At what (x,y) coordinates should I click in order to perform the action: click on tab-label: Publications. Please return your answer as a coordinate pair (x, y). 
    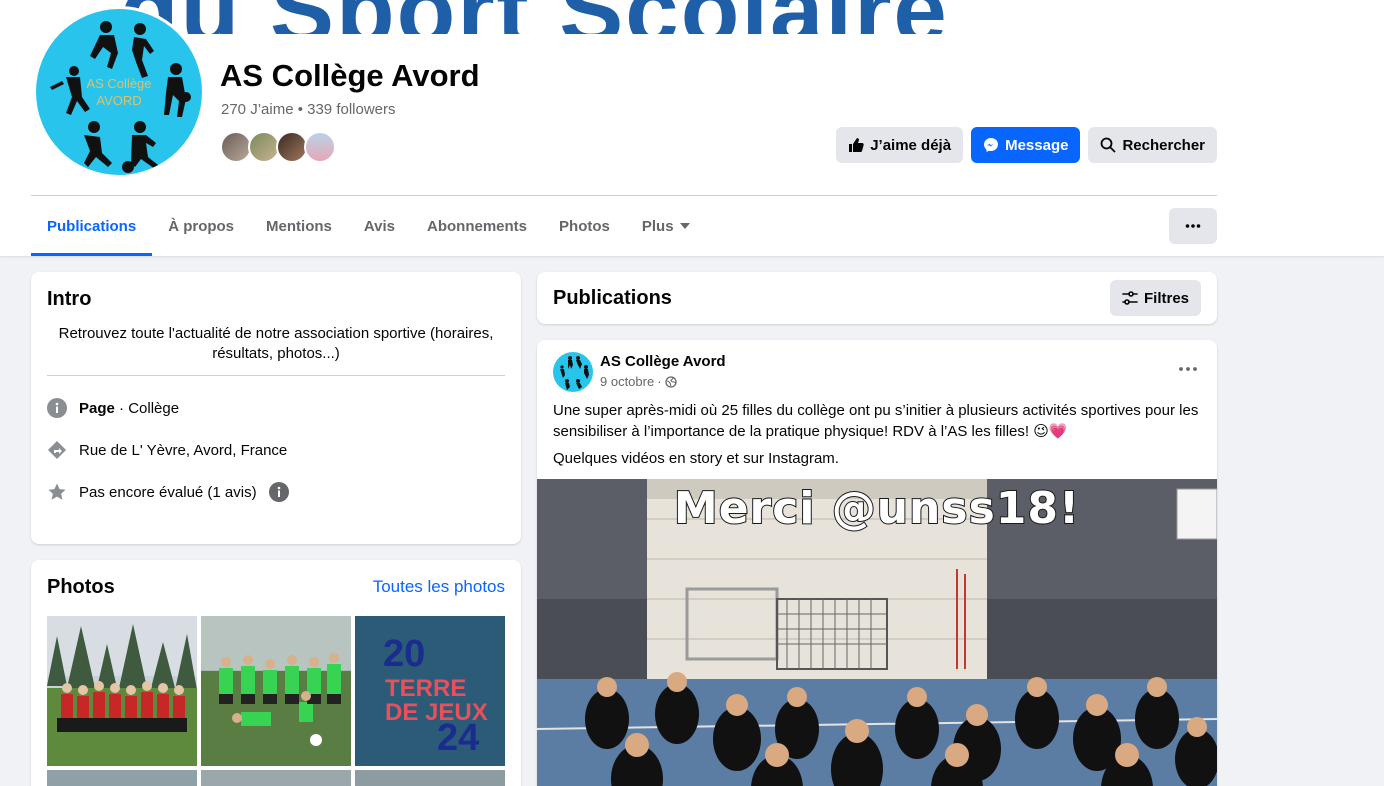
    Looking at the image, I should click on (92, 226).